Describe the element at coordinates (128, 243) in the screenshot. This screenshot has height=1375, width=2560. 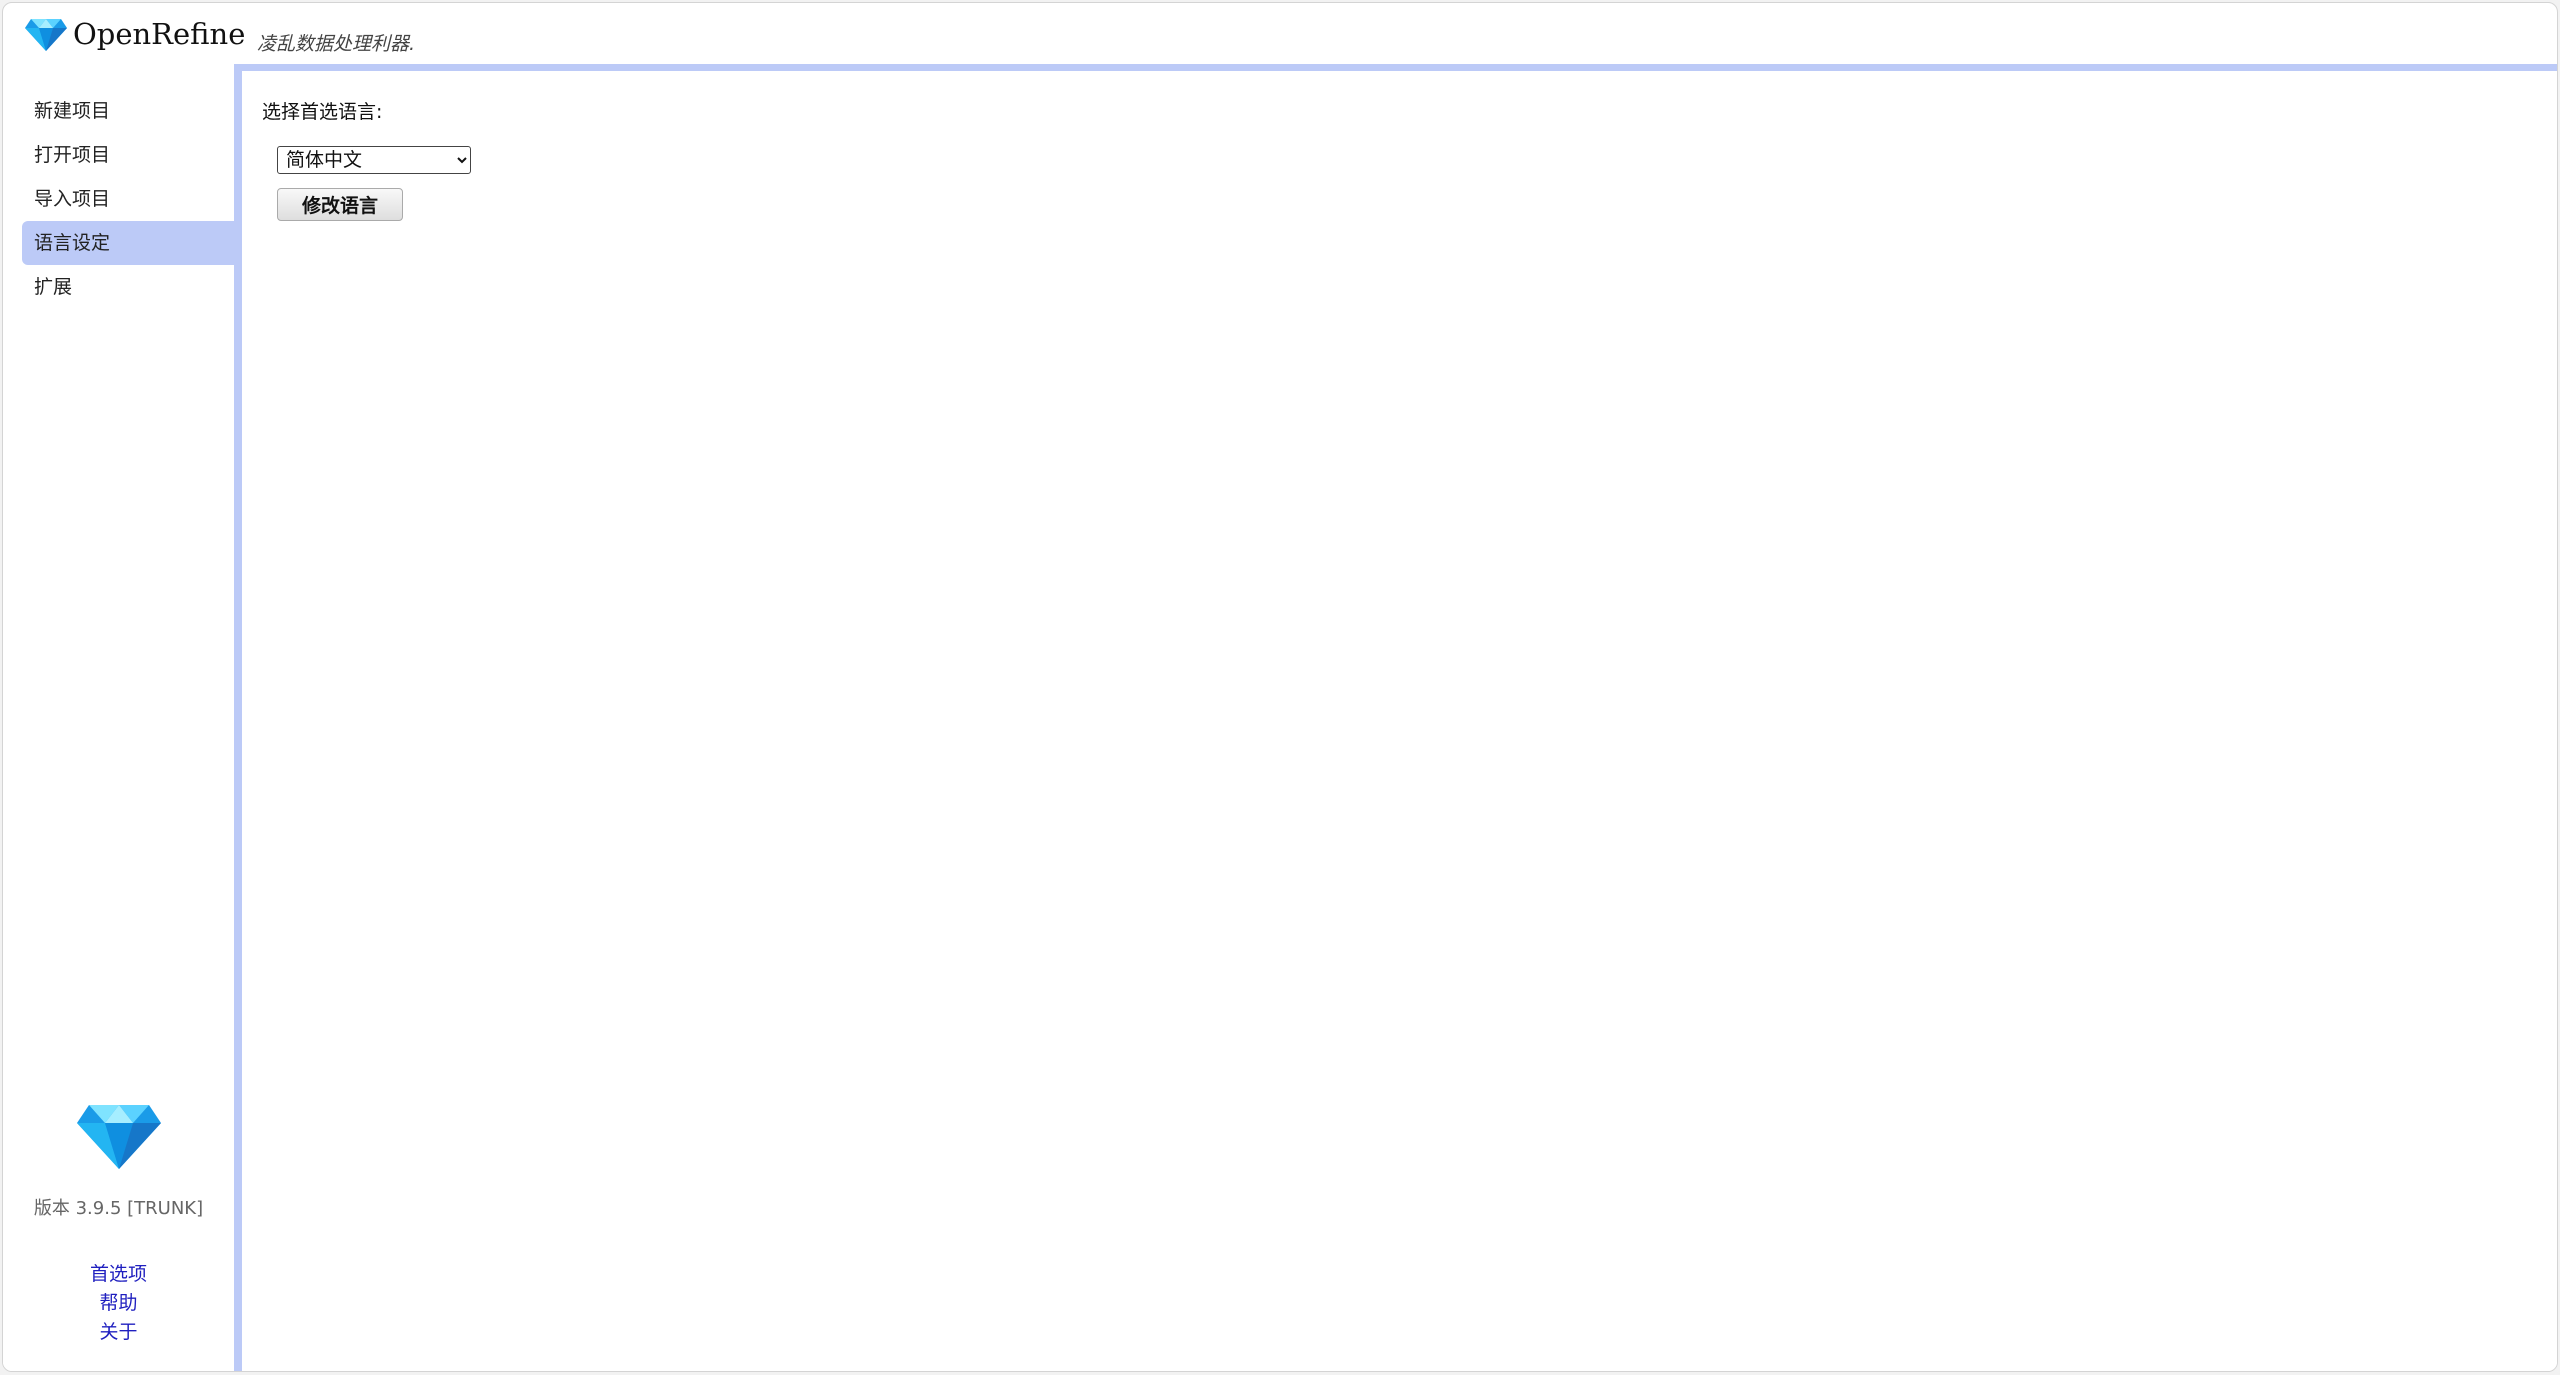
I see `sidebar-item-language-settings: 语言设定` at that location.